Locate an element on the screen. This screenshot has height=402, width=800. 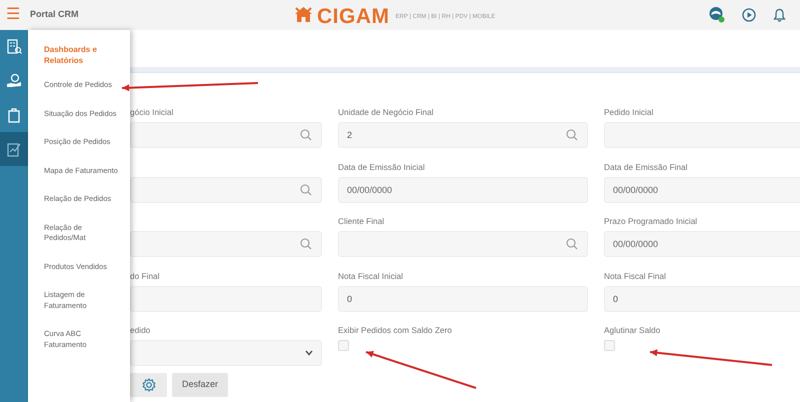
caret-icon is located at coordinates (309, 353).